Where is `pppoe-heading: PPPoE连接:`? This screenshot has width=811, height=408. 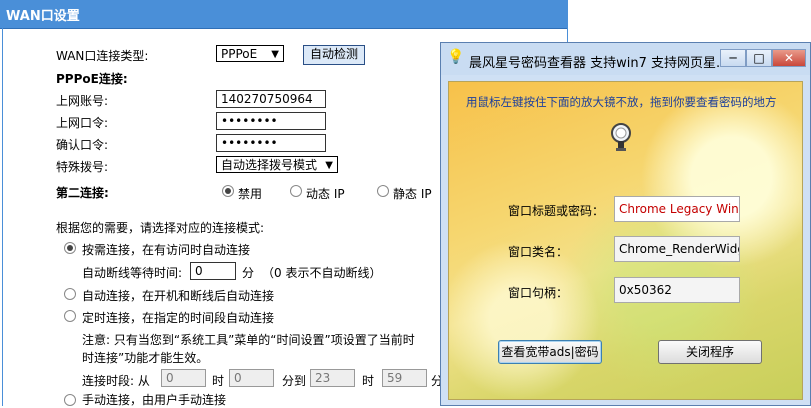 pppoe-heading: PPPoE连接: is located at coordinates (92, 79).